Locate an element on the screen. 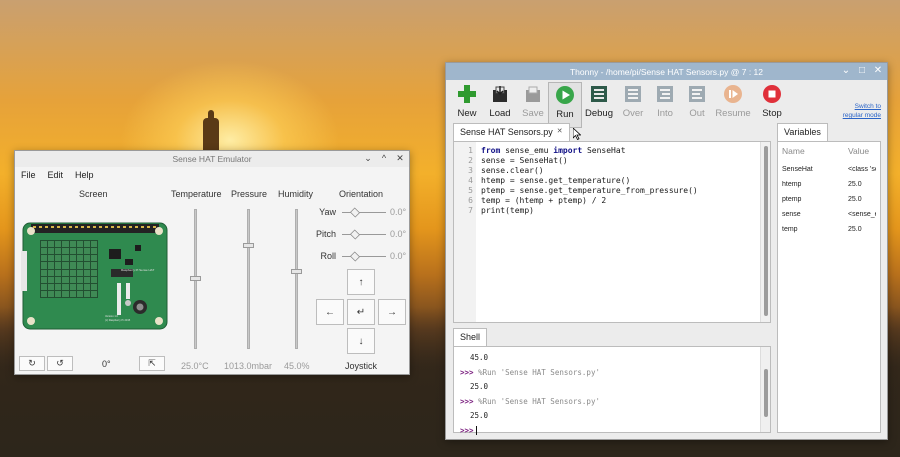 The height and width of the screenshot is (457, 900). roll-slider-knob is located at coordinates (355, 256).